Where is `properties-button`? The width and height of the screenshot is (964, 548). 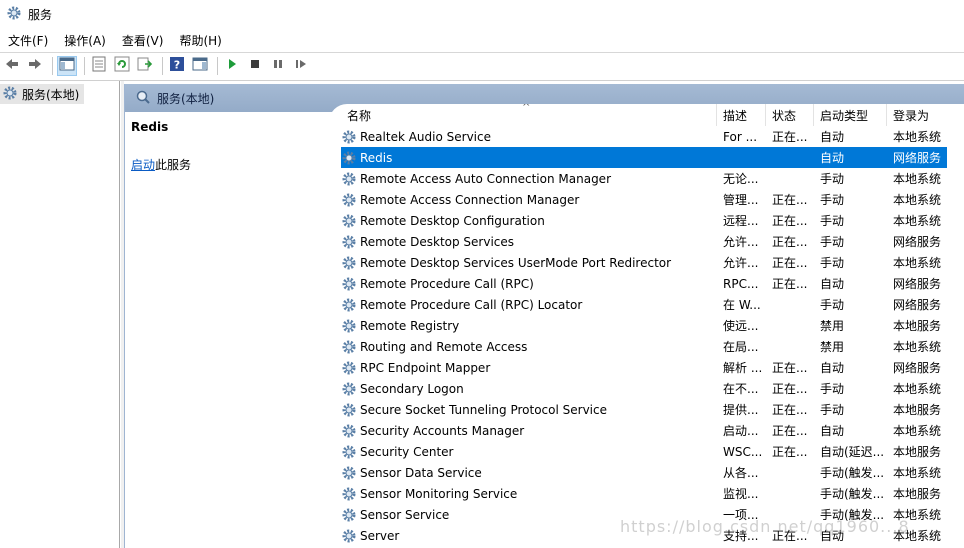 properties-button is located at coordinates (99, 66).